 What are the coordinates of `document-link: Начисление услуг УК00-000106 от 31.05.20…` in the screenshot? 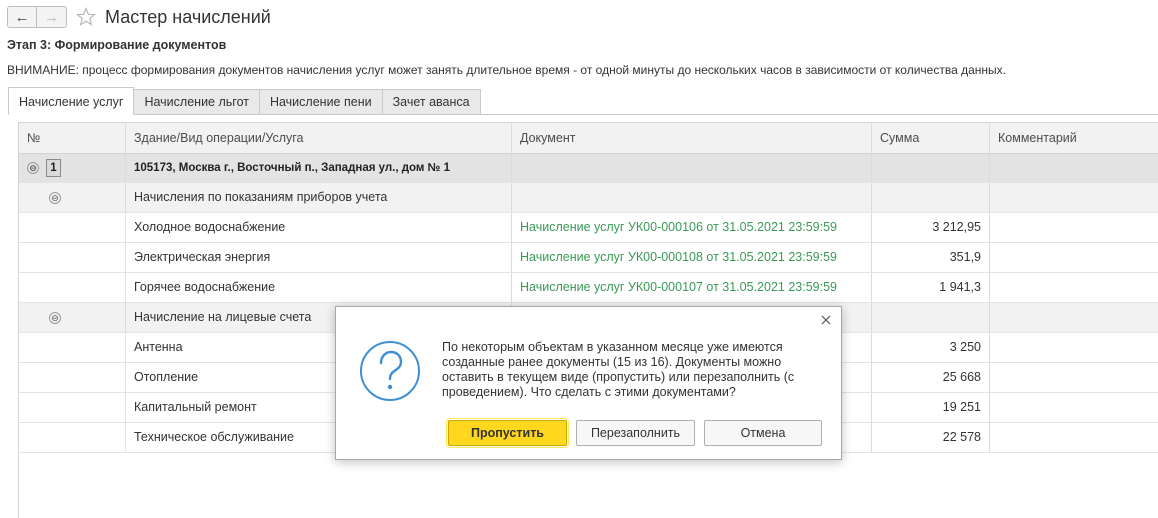 It's located at (678, 227).